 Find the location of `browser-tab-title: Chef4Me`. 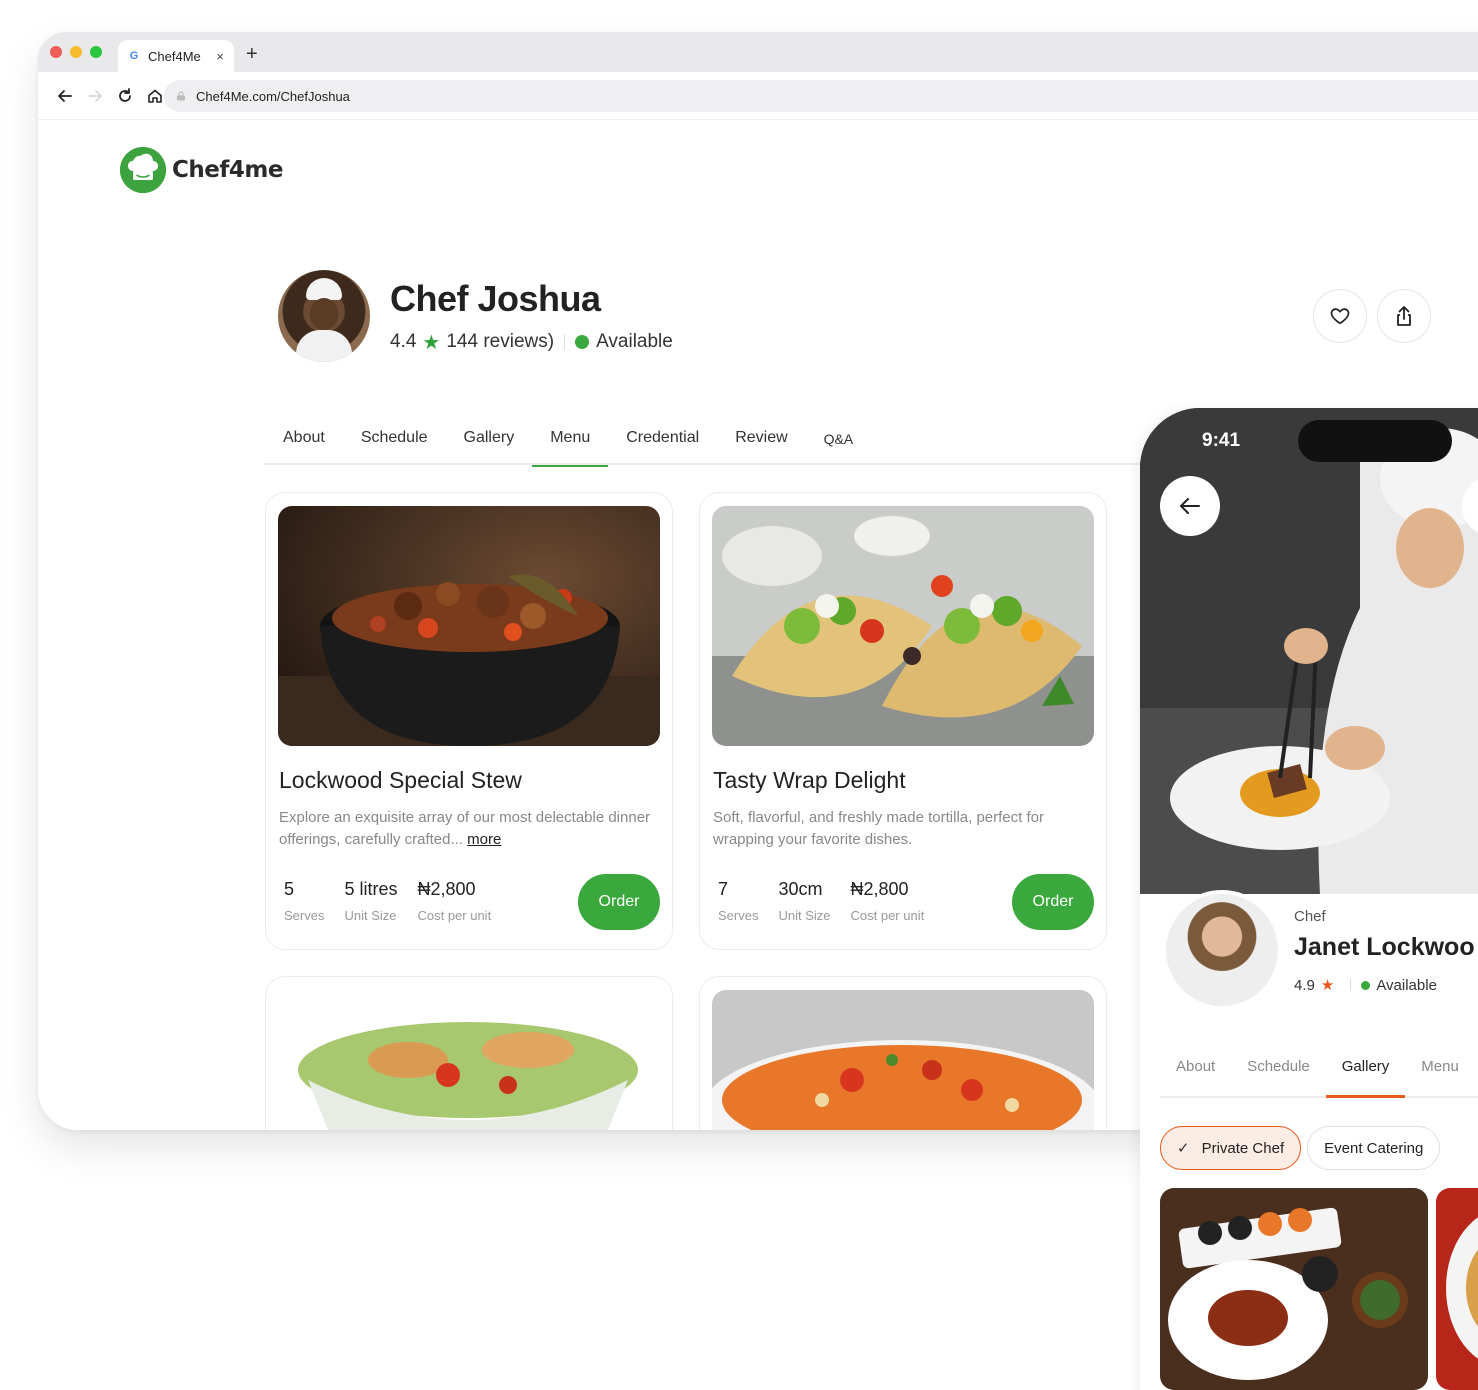

browser-tab-title: Chef4Me is located at coordinates (174, 56).